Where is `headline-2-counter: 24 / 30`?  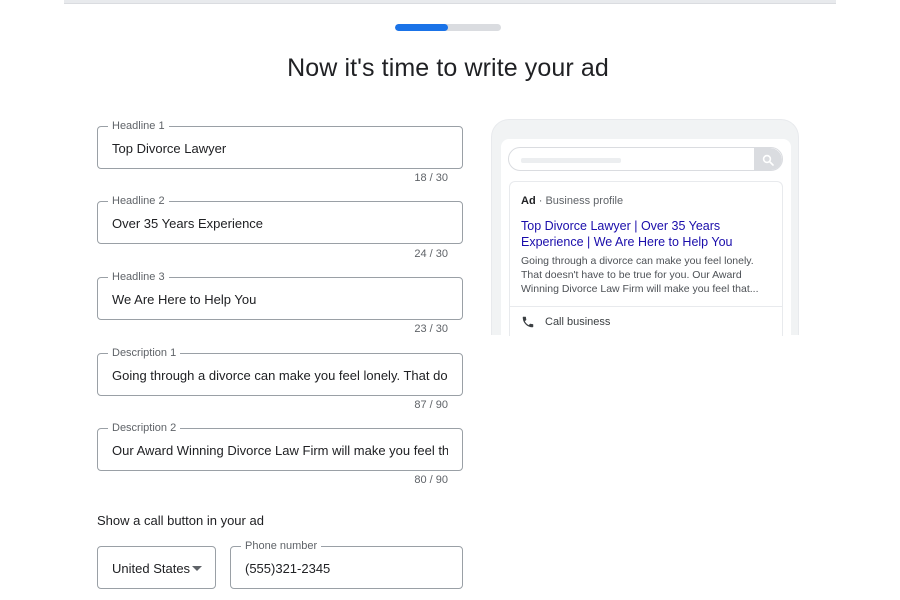 headline-2-counter: 24 / 30 is located at coordinates (431, 254).